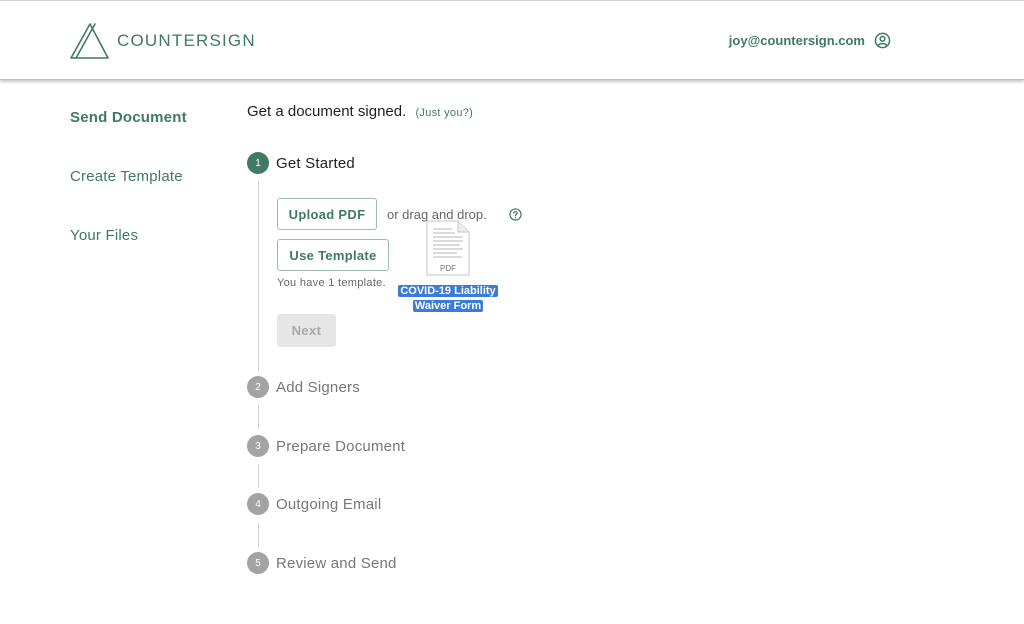 This screenshot has width=1024, height=624. I want to click on step-number: 3, so click(258, 446).